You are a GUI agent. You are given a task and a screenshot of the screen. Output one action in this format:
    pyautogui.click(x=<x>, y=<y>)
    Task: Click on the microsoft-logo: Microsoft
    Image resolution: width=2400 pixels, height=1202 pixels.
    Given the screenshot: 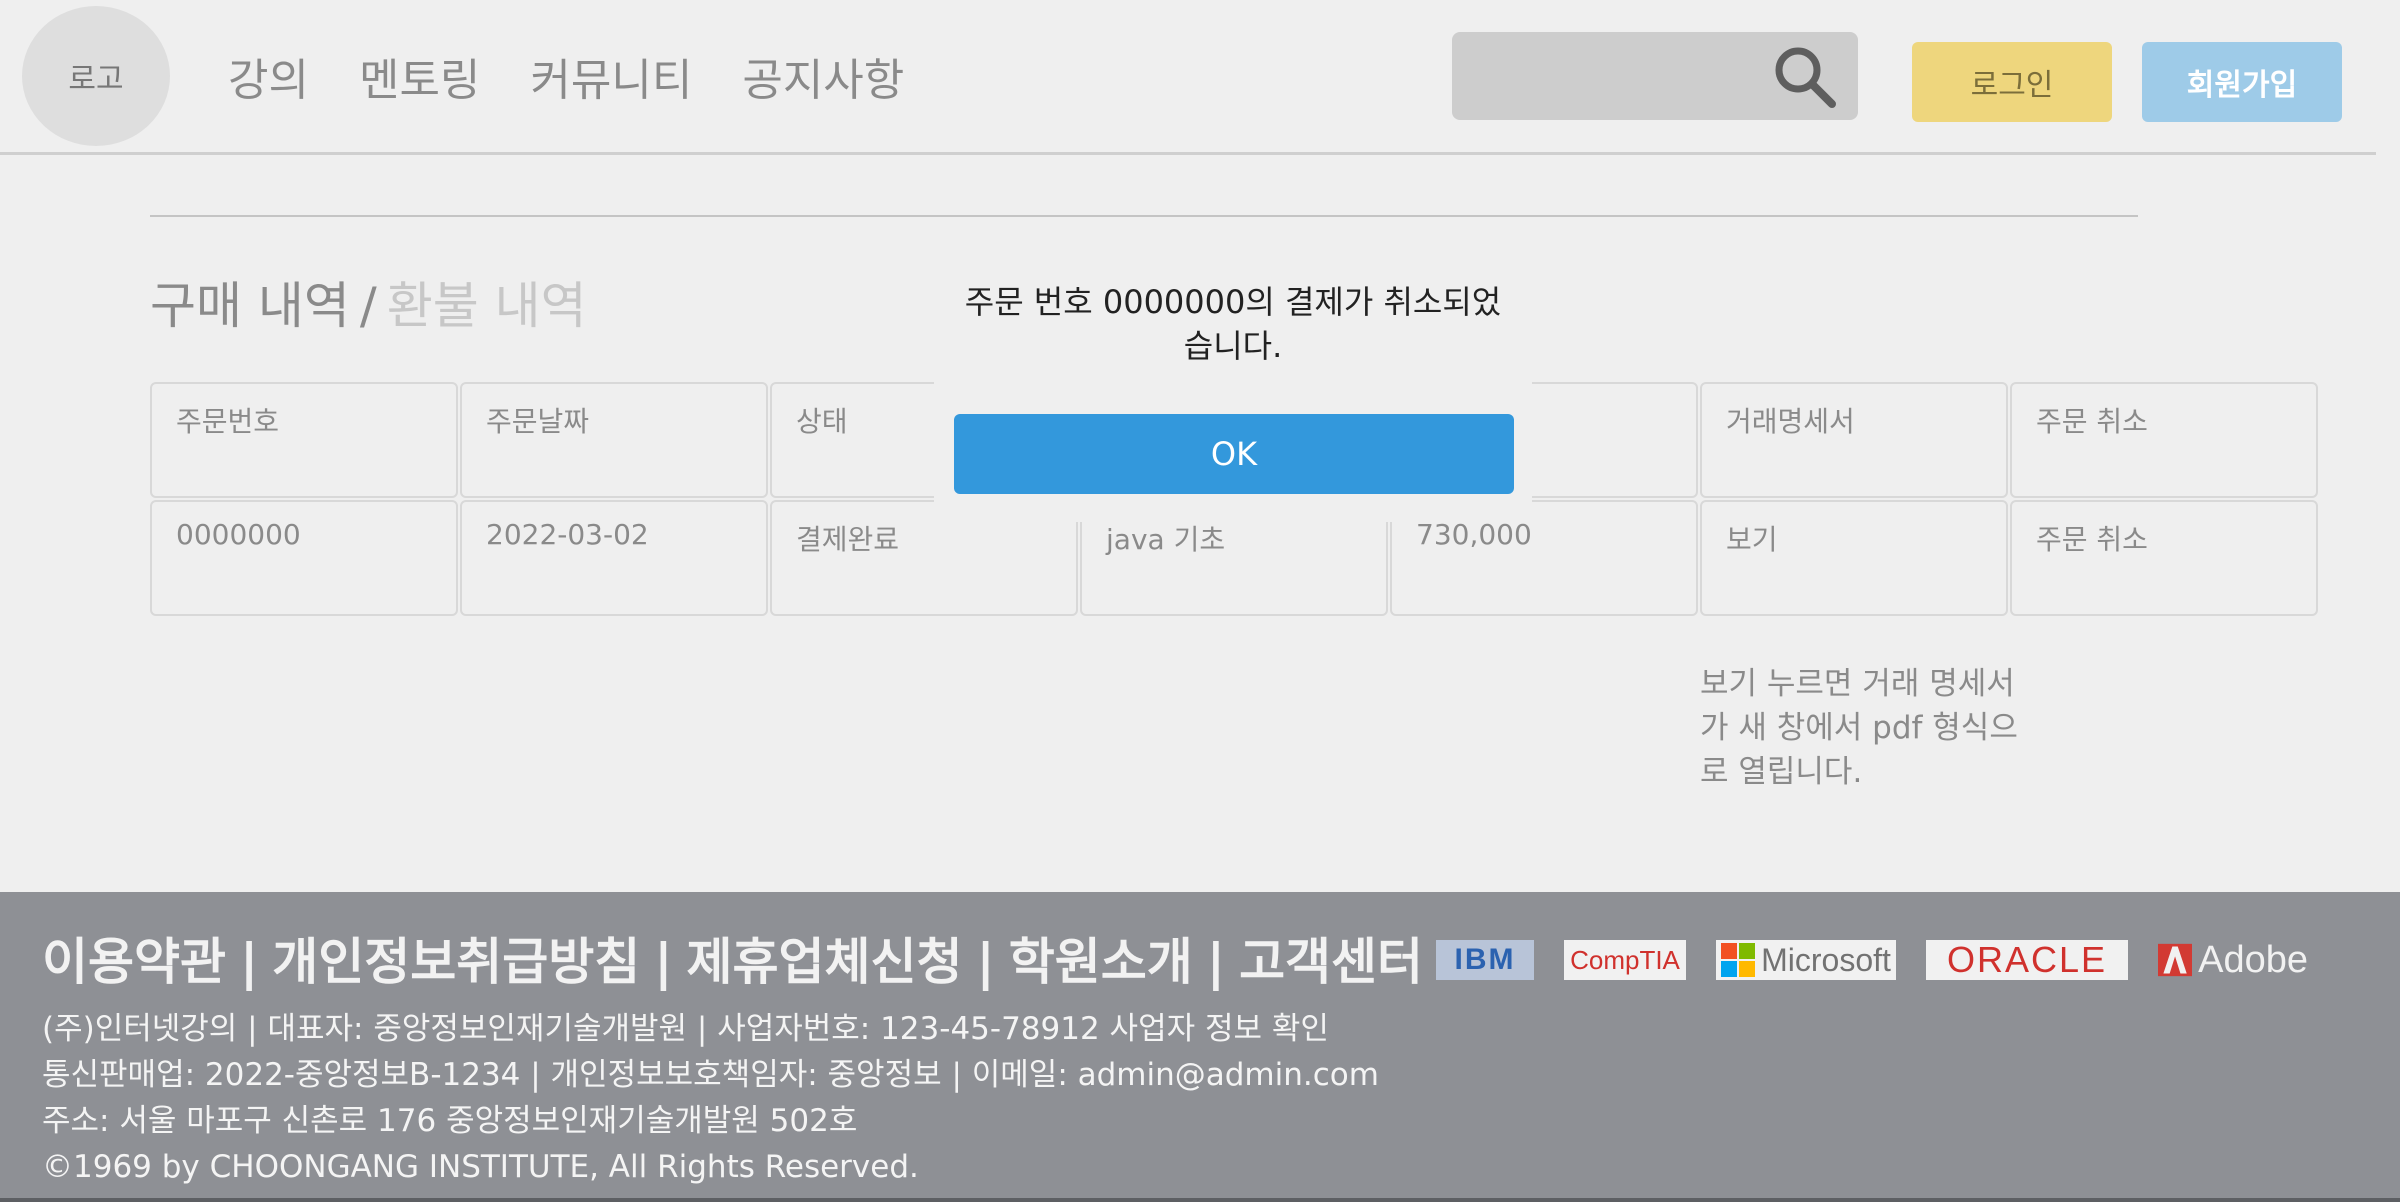 What is the action you would take?
    pyautogui.click(x=1806, y=960)
    